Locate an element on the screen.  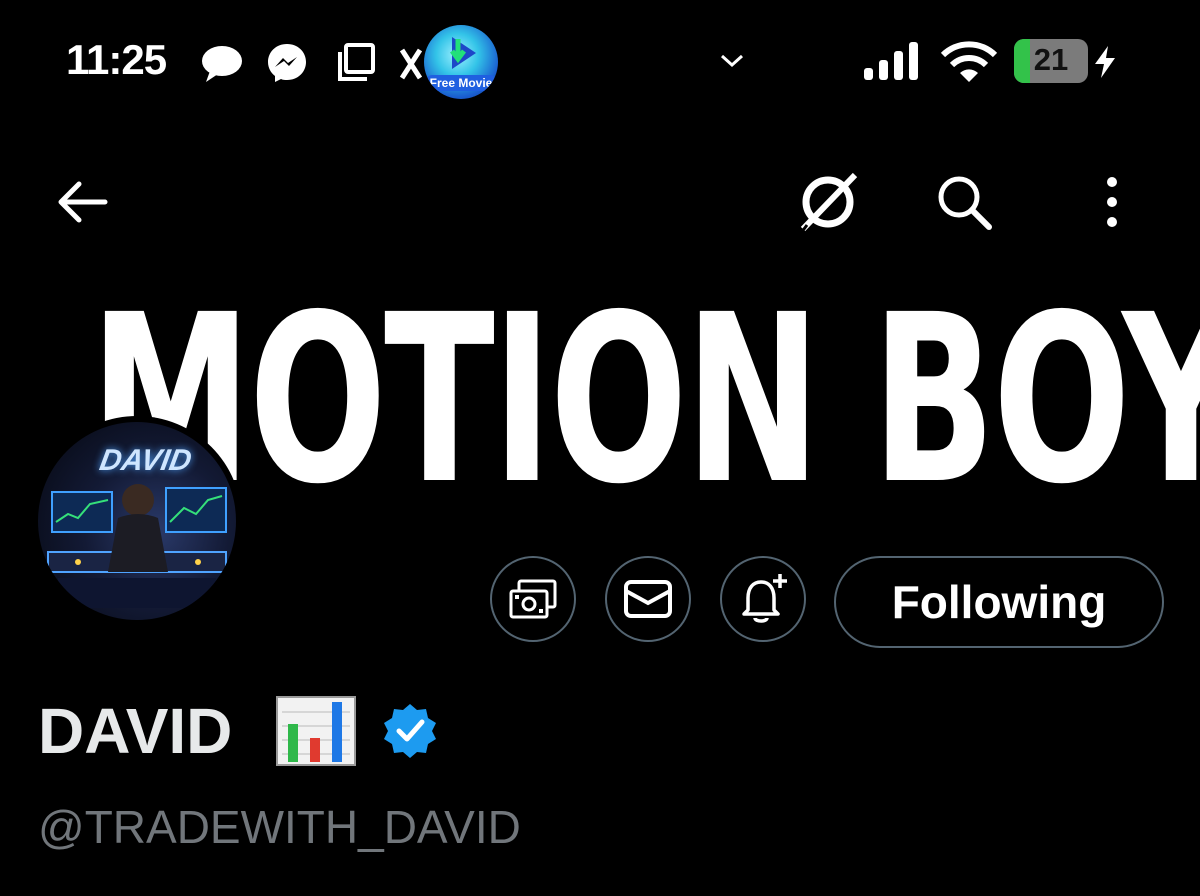
search-icon is located at coordinates (965, 203).